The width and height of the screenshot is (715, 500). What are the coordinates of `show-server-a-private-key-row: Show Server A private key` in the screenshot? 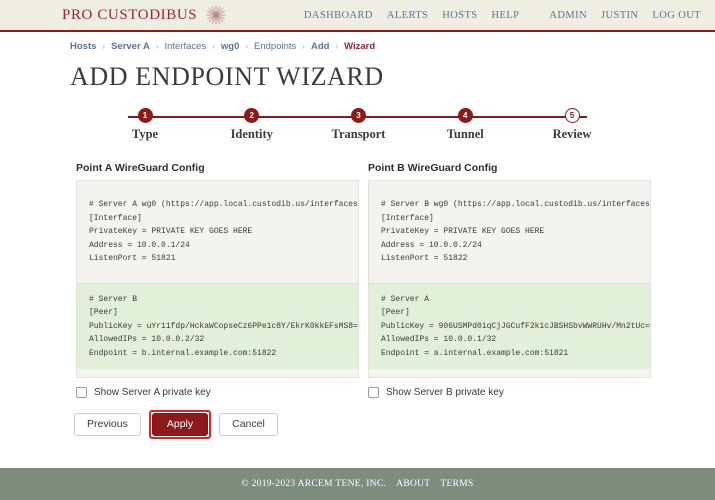 It's located at (217, 392).